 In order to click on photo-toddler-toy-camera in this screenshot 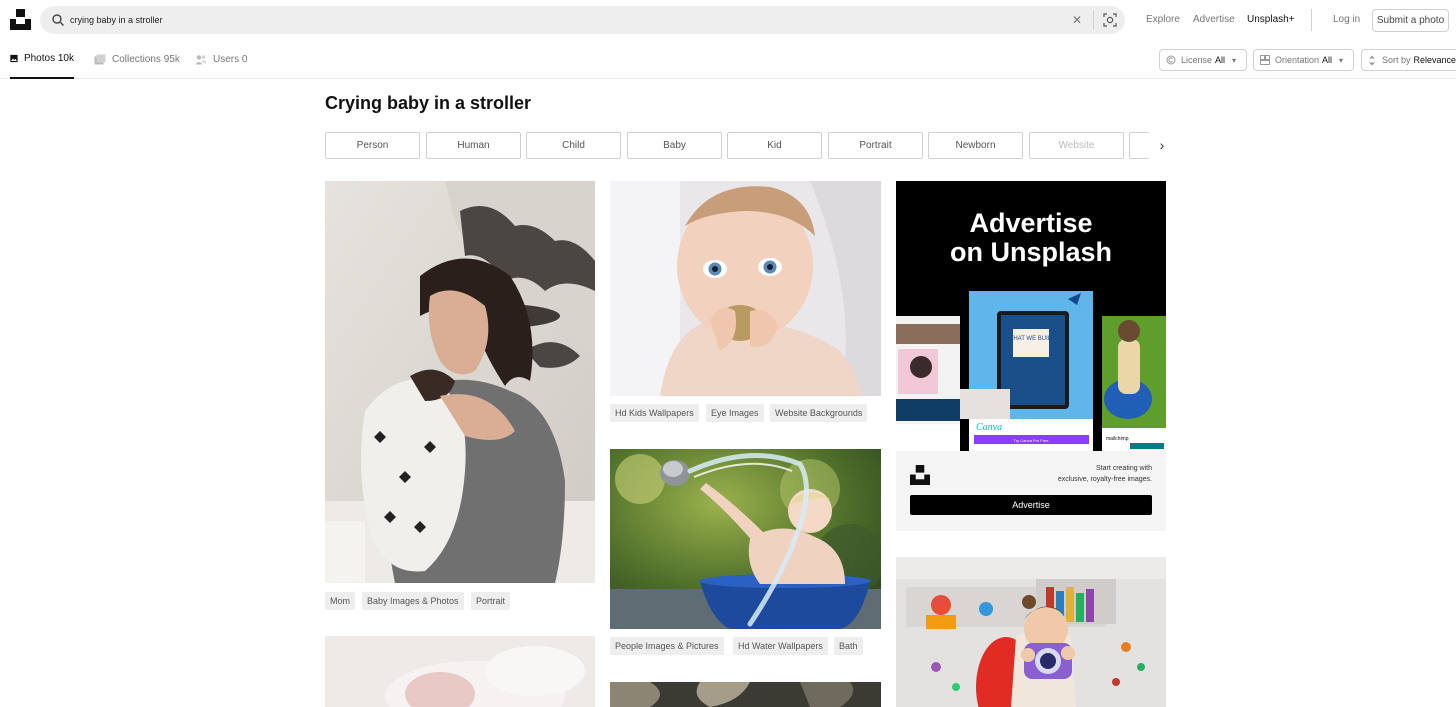, I will do `click(1031, 632)`.